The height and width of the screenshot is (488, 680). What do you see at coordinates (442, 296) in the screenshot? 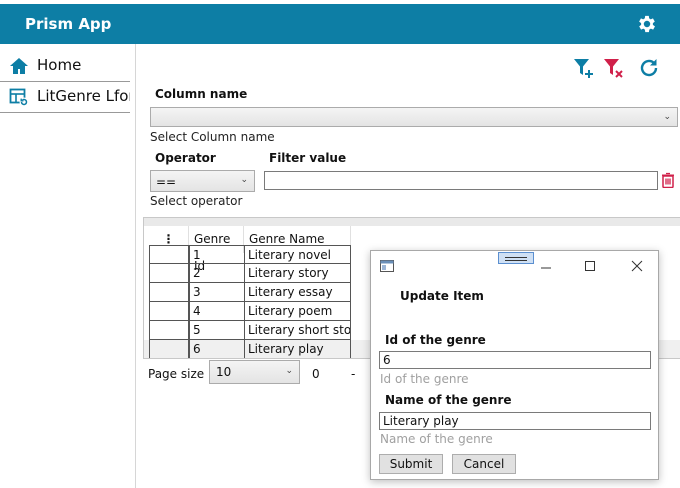
I see `dialog-title: Update Item` at bounding box center [442, 296].